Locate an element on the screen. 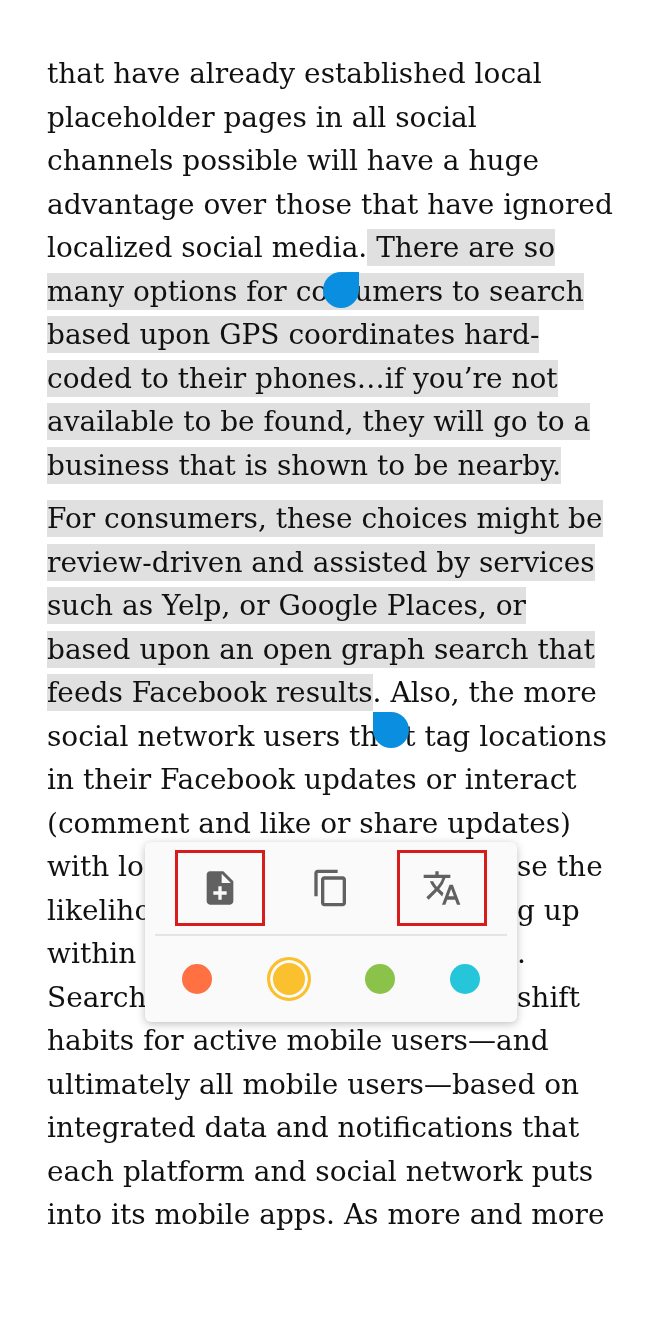 The image size is (670, 1340). add-note-button is located at coordinates (220, 888).